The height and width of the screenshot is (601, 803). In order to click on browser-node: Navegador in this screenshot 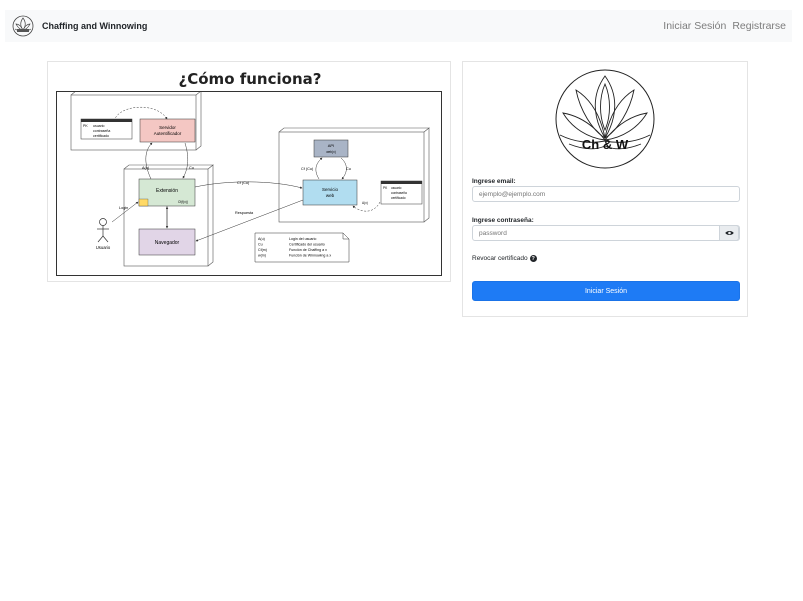, I will do `click(167, 242)`.